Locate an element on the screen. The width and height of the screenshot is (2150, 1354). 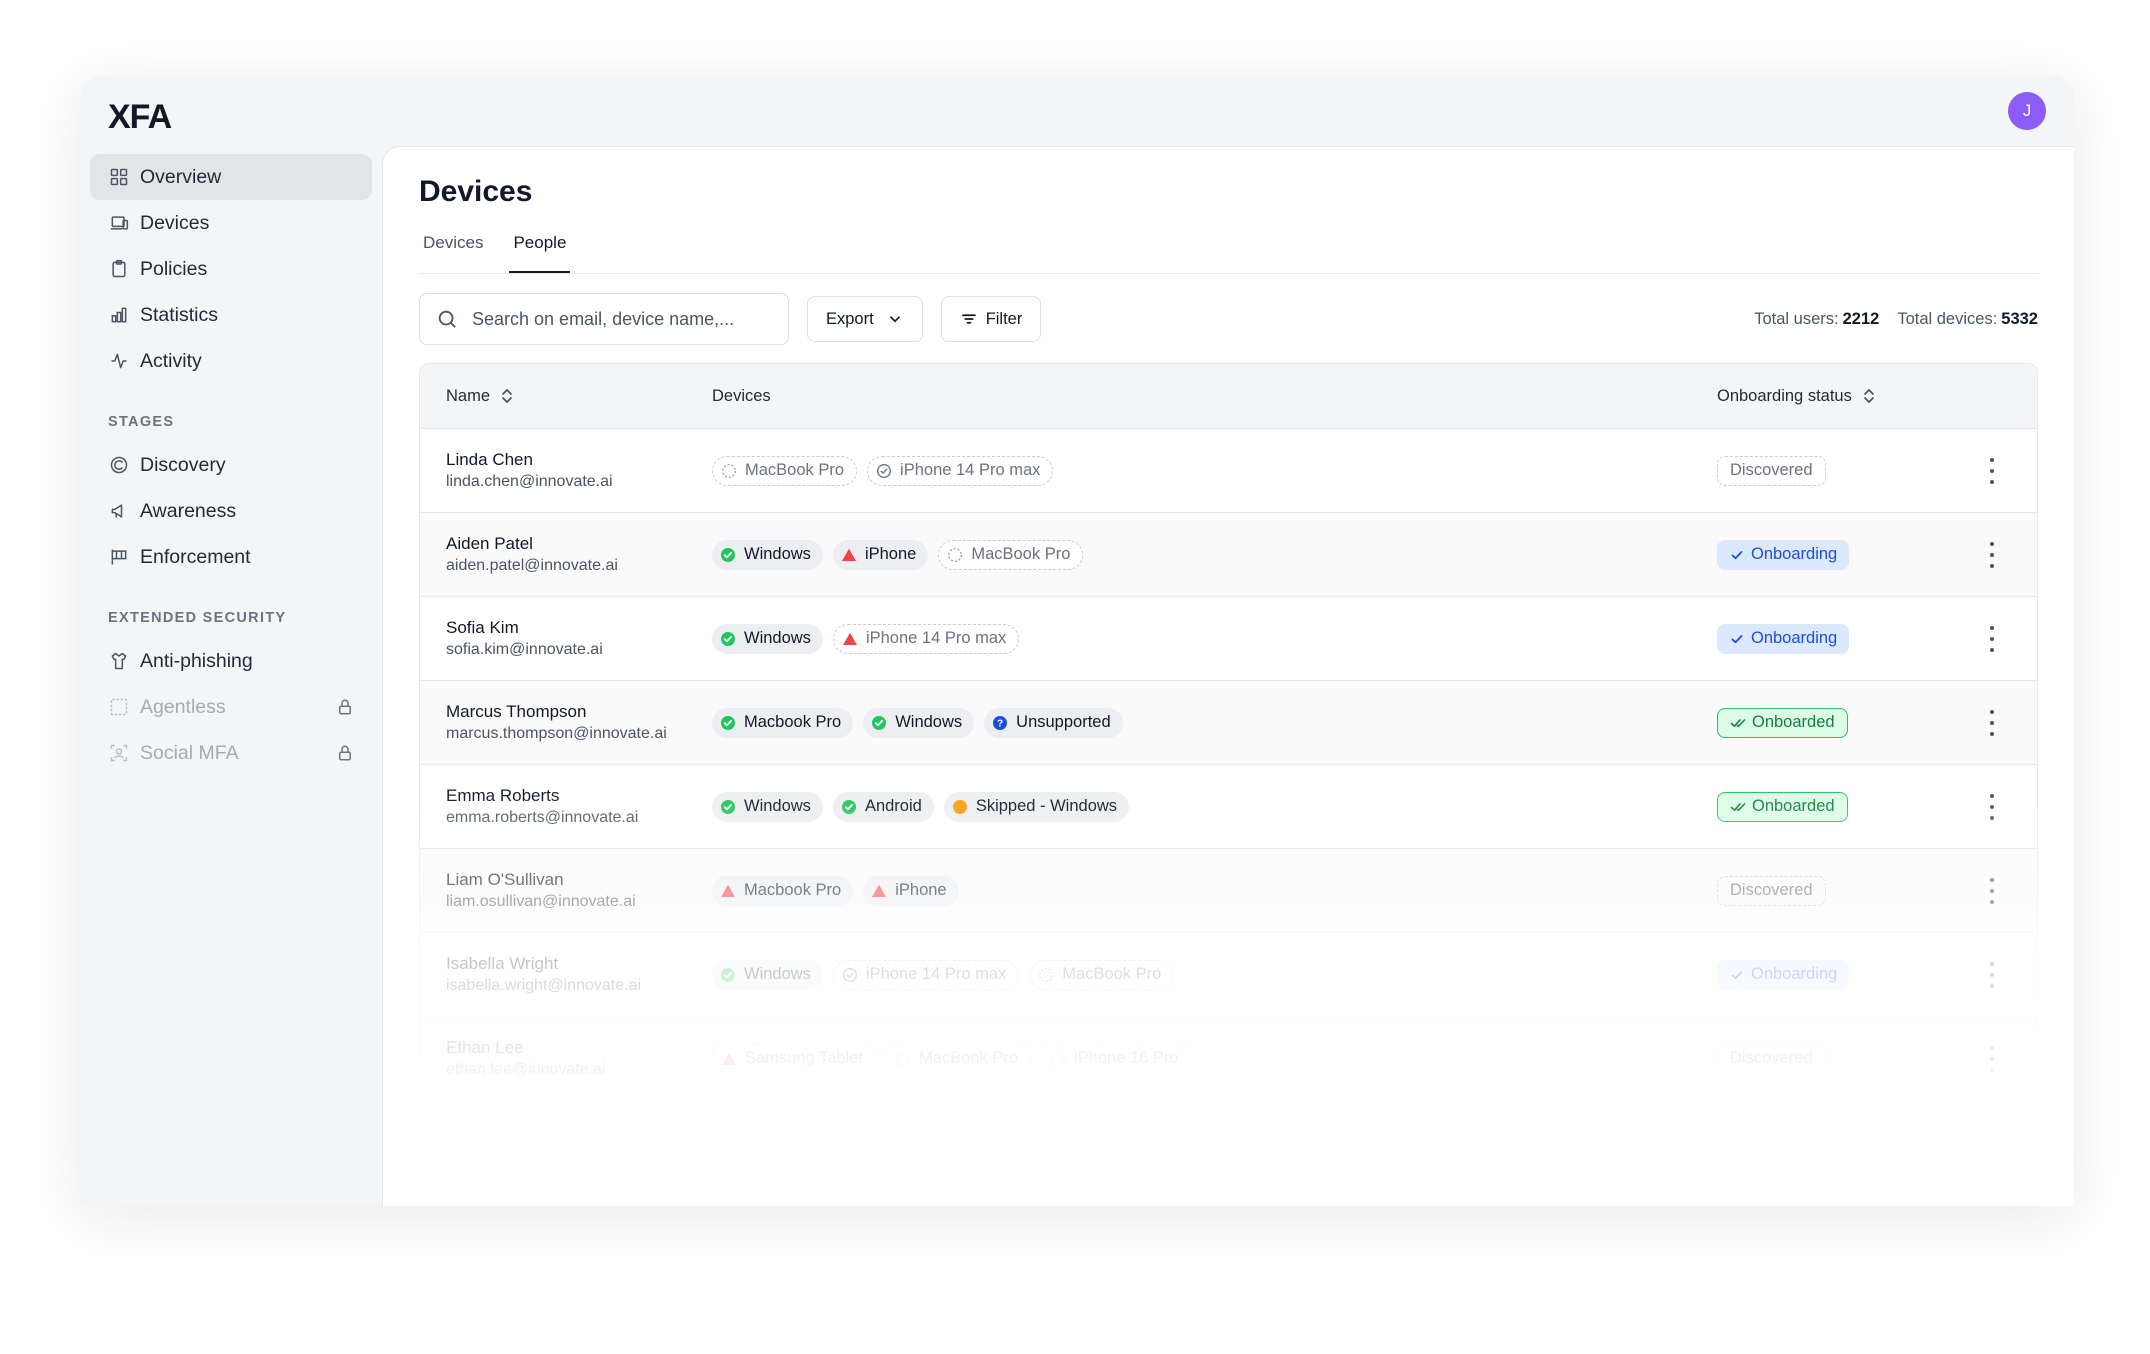
tab-devices: Devices is located at coordinates (453, 250).